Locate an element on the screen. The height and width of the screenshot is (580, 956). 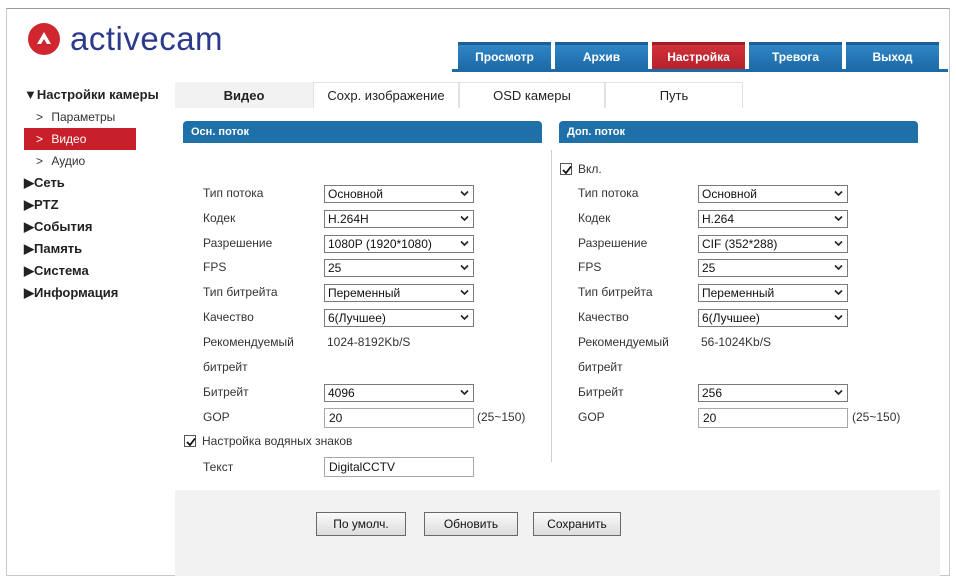
select-value: 1080P (1920*1080) is located at coordinates (380, 244).